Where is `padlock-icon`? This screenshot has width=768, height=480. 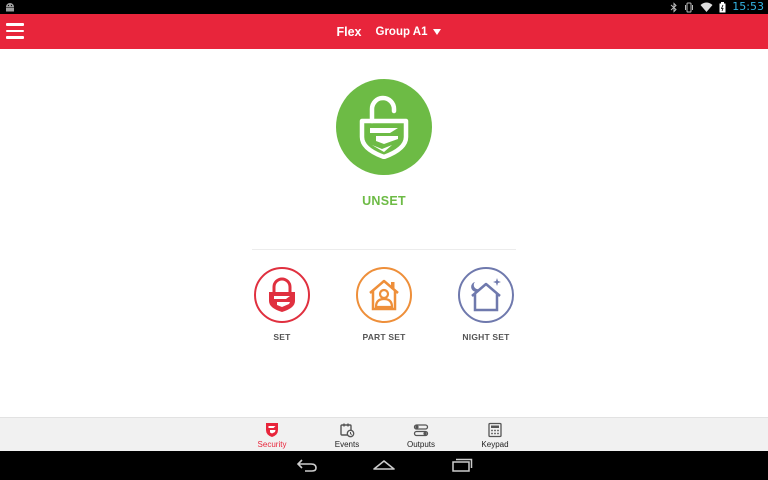 padlock-icon is located at coordinates (282, 294).